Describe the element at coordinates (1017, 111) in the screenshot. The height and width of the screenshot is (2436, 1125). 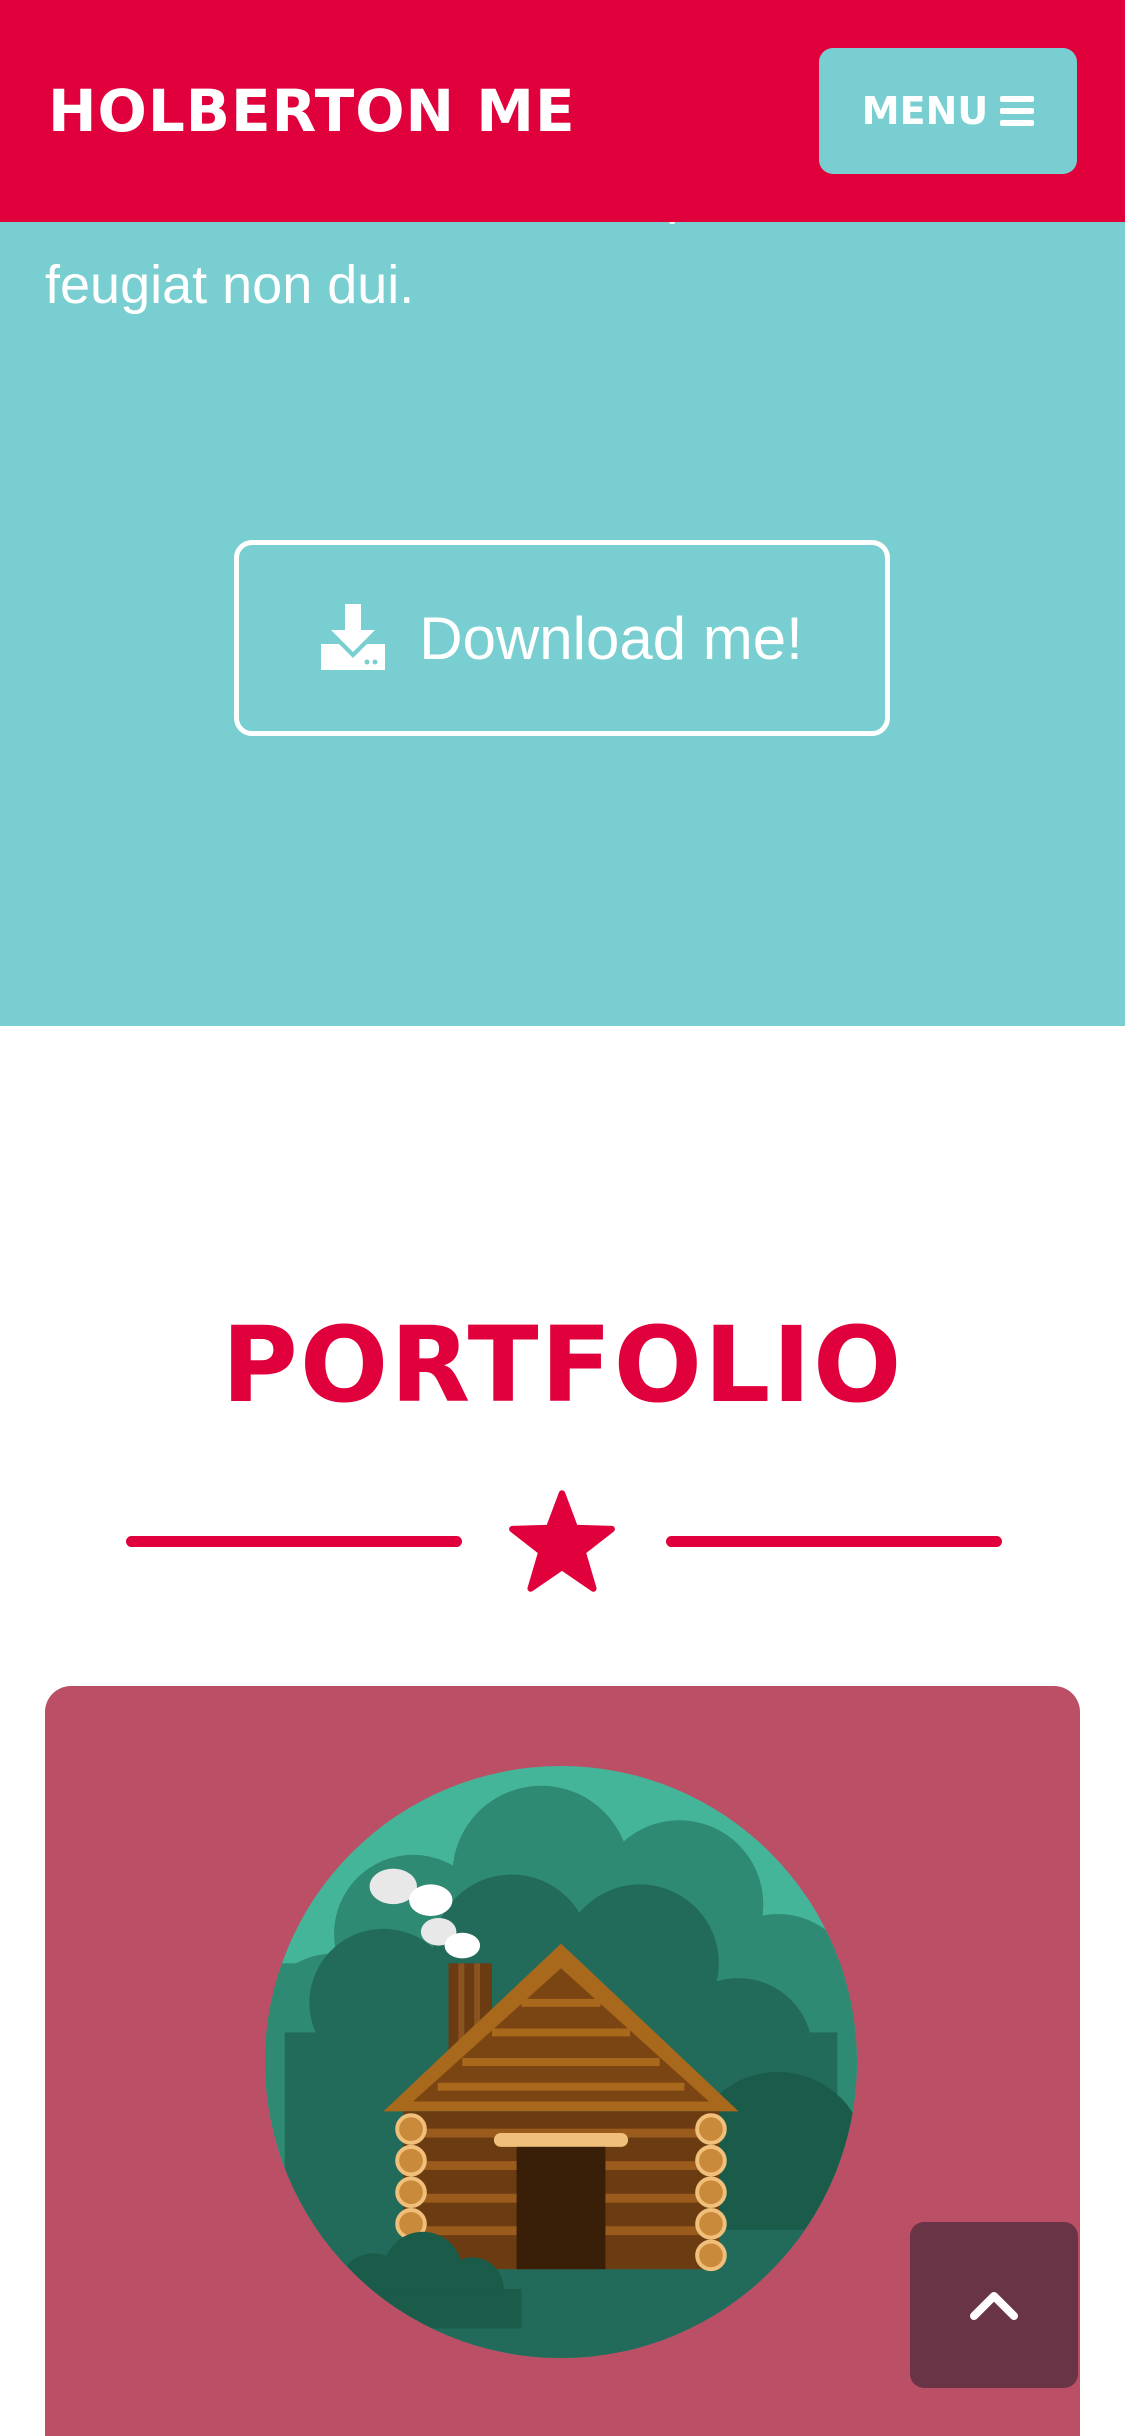
I see `bars-icon` at that location.